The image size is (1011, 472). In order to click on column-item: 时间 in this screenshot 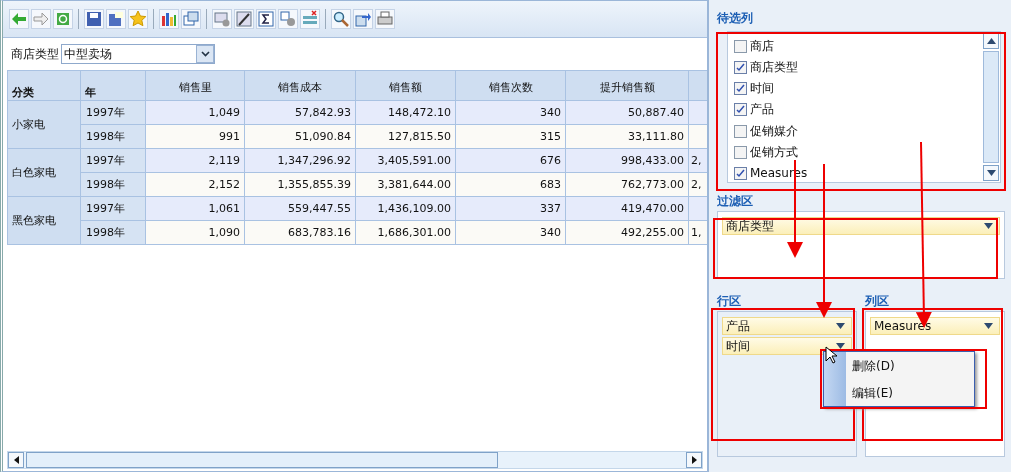, I will do `click(855, 89)`.